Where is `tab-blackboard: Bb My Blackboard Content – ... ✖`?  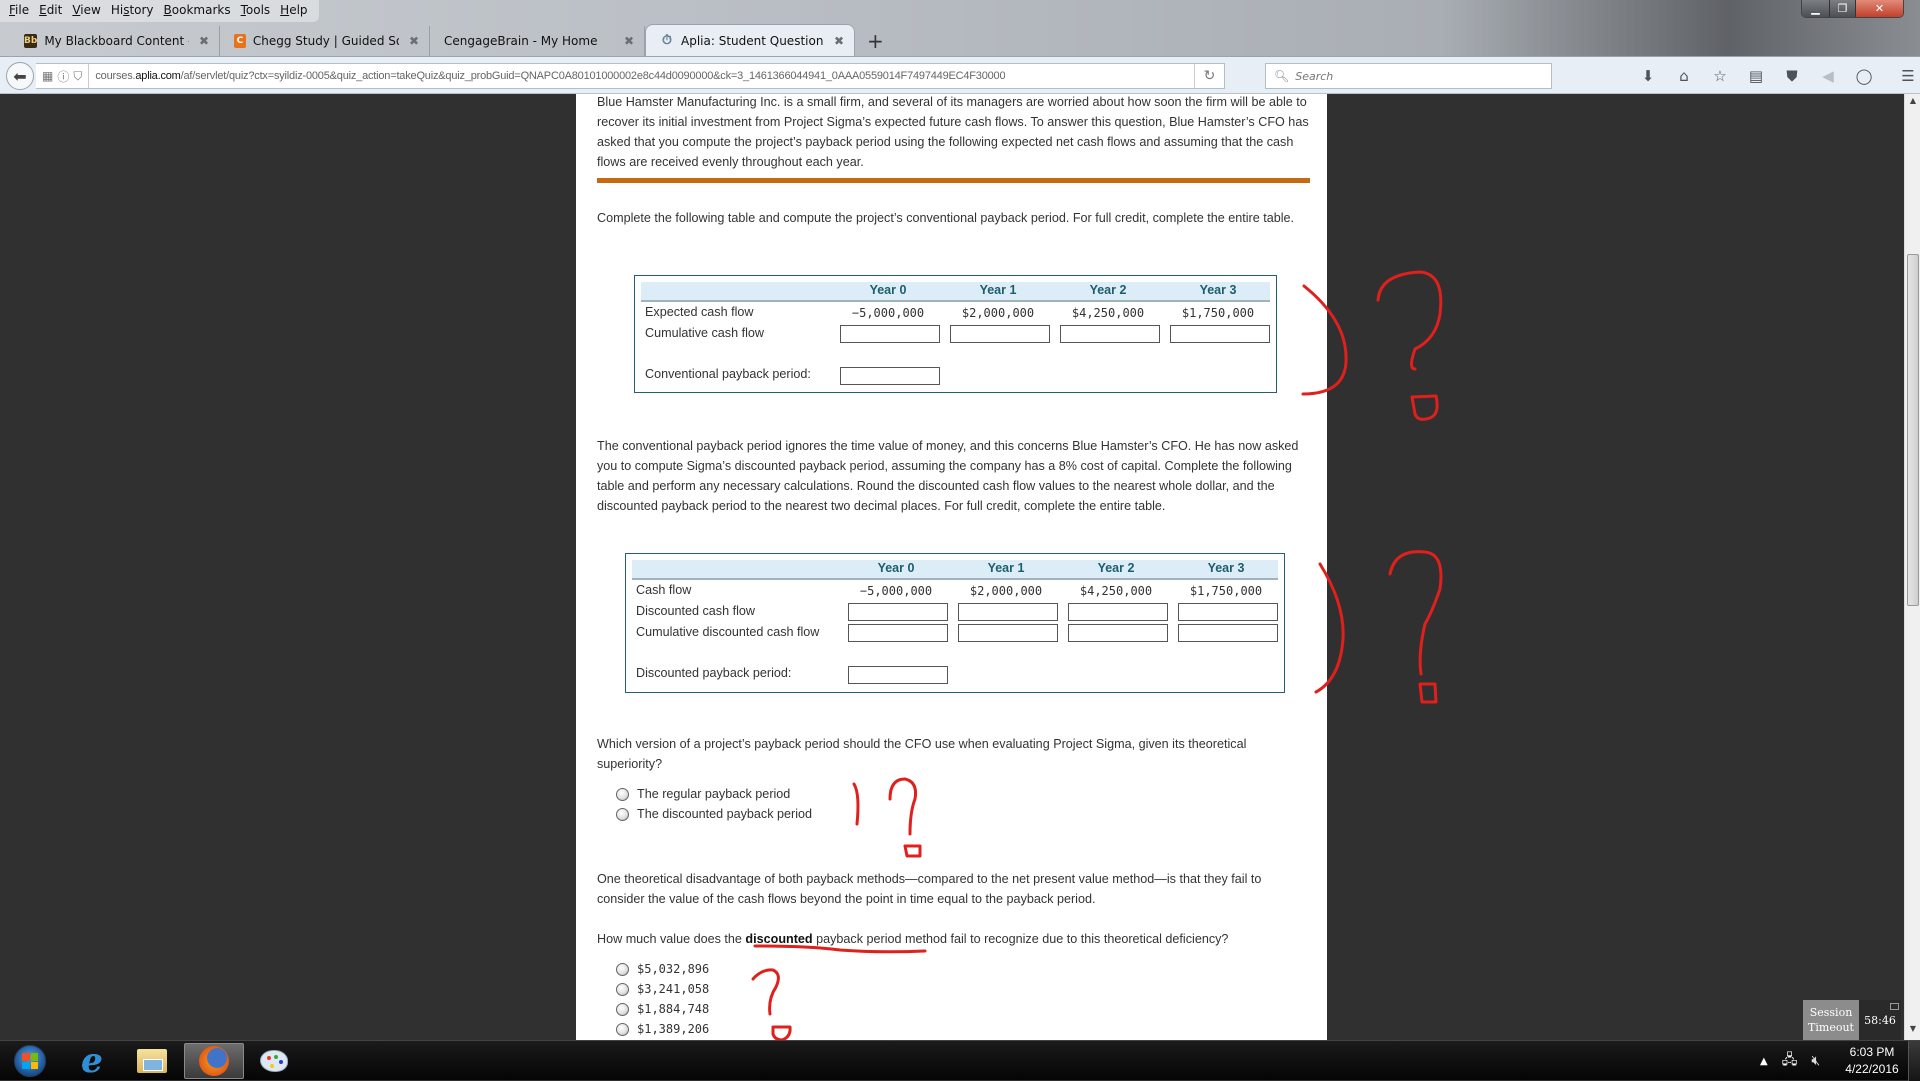 tab-blackboard: Bb My Blackboard Content – ... ✖ is located at coordinates (115, 41).